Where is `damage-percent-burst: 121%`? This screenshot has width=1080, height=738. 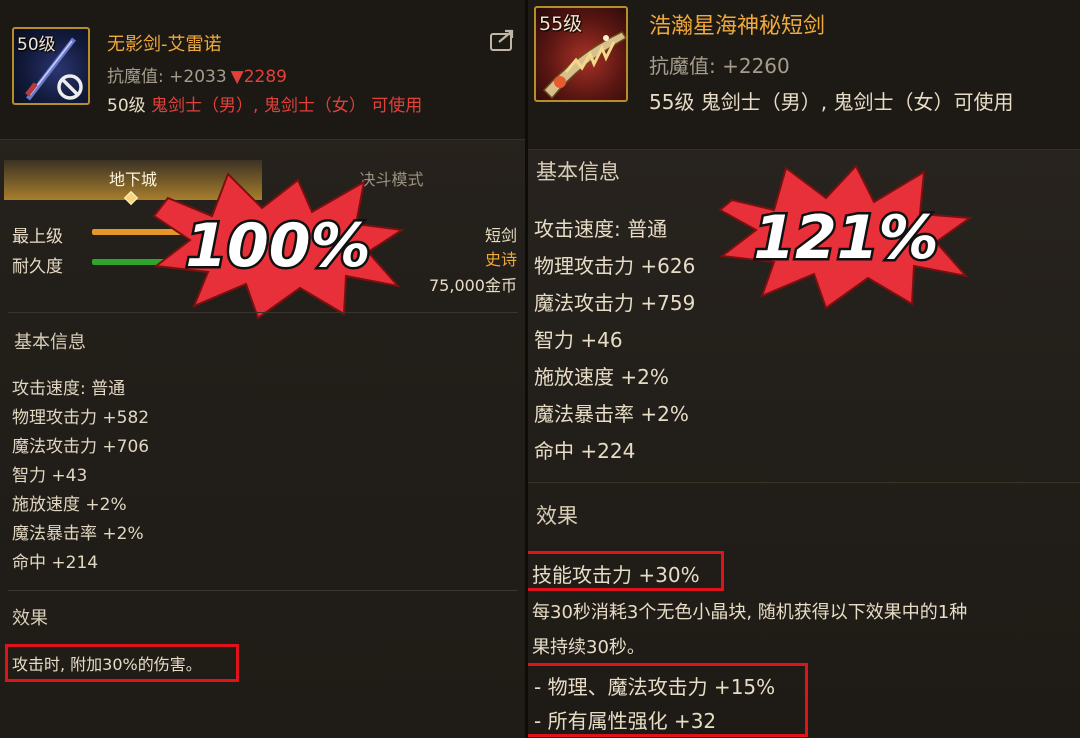
damage-percent-burst: 121% is located at coordinates (845, 237).